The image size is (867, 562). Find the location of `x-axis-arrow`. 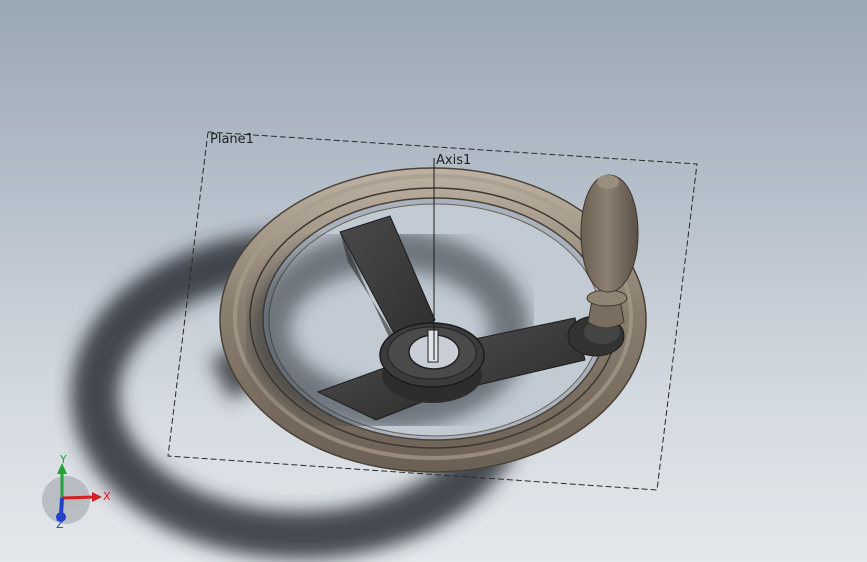

x-axis-arrow is located at coordinates (78, 497).